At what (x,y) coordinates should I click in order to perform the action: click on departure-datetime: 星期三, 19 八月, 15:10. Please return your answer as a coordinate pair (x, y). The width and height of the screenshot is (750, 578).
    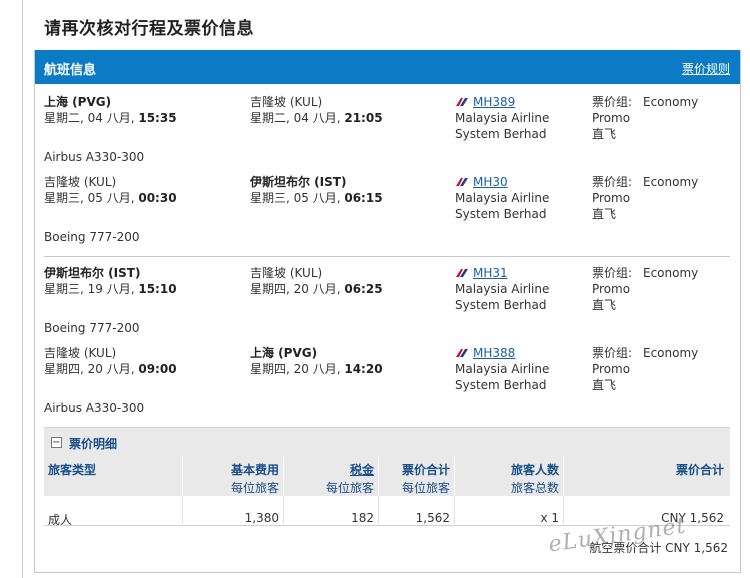
    Looking at the image, I should click on (110, 289).